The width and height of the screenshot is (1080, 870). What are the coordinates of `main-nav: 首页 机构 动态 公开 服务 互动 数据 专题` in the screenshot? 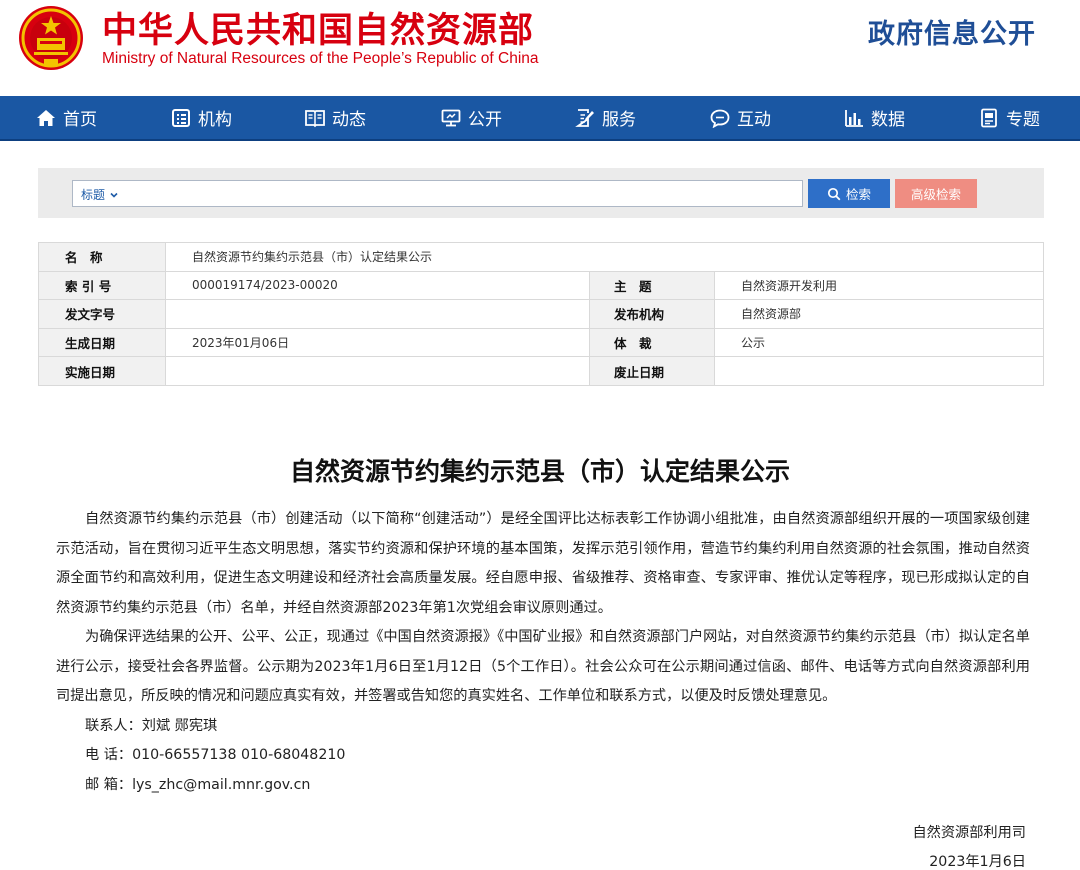 It's located at (540, 118).